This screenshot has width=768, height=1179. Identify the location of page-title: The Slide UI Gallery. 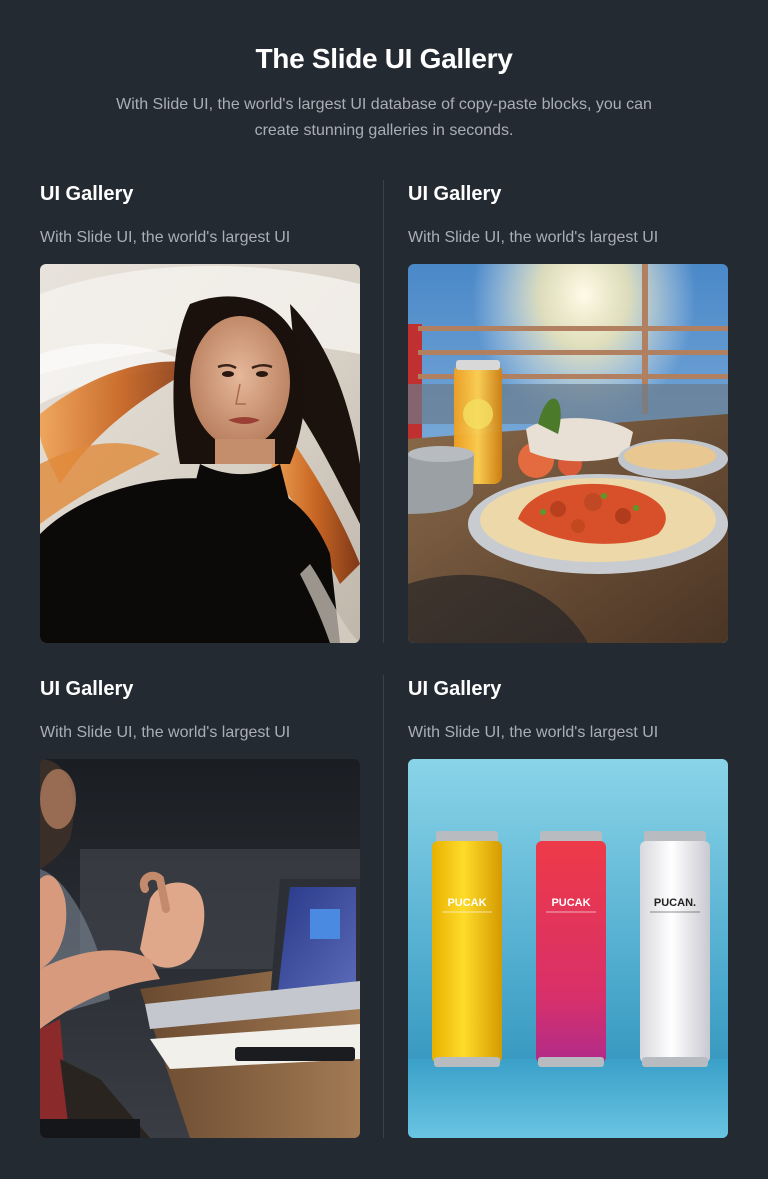
(384, 58).